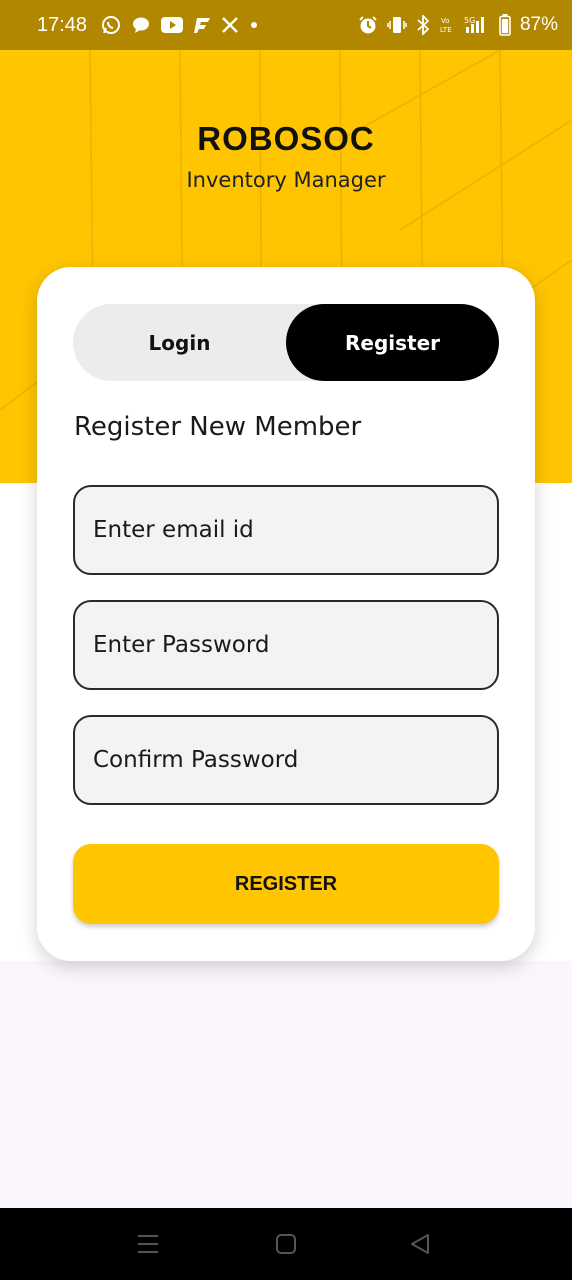  What do you see at coordinates (230, 25) in the screenshot?
I see `x-icon` at bounding box center [230, 25].